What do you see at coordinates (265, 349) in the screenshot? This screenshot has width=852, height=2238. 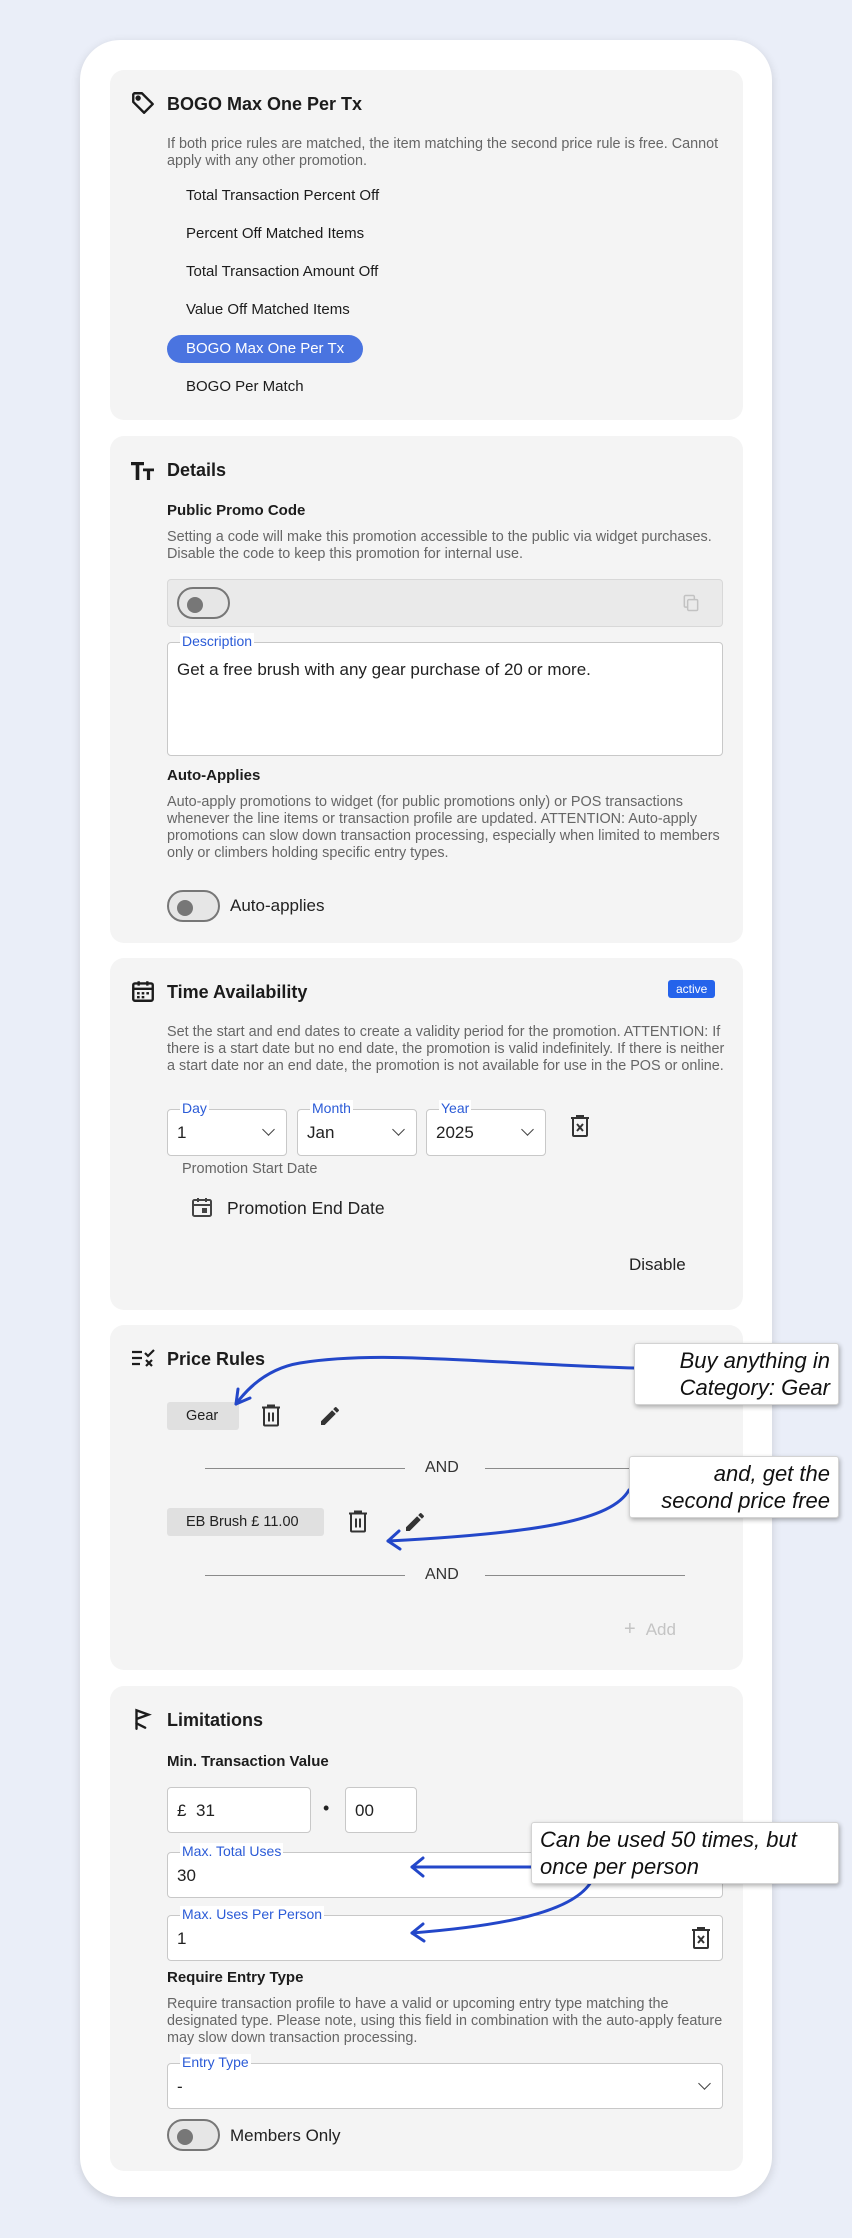 I see `promotion-option-selected: BOGO Max One Per Tx` at bounding box center [265, 349].